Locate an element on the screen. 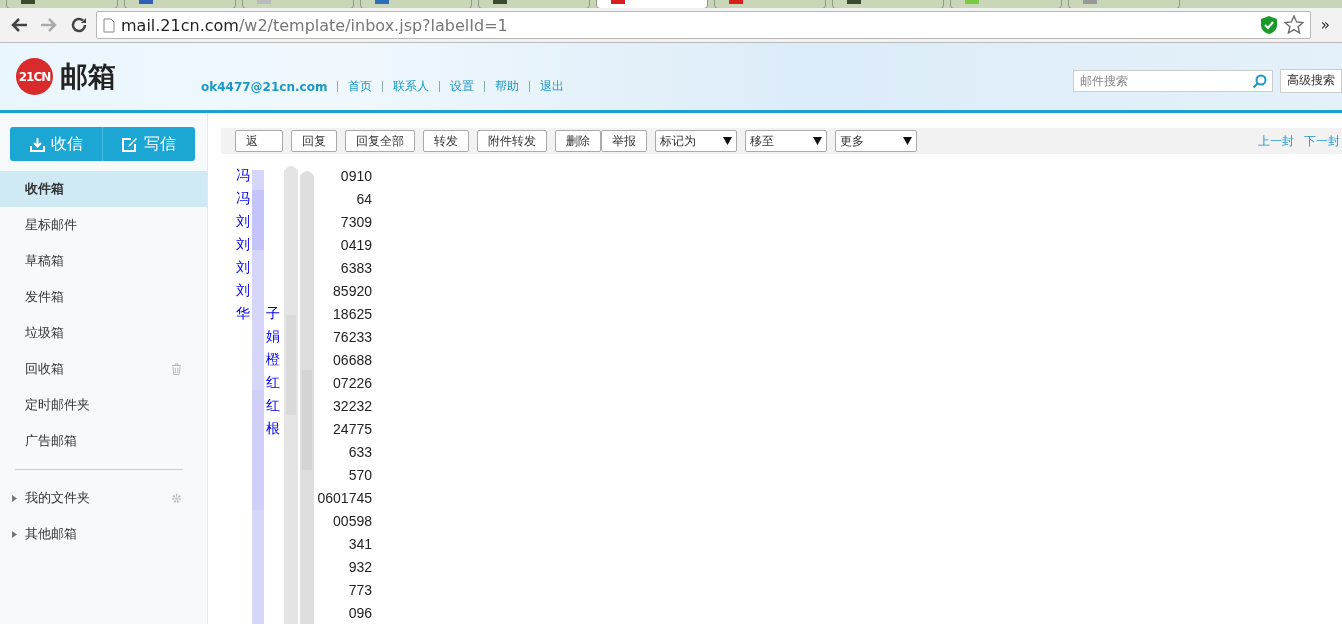  phone-number: 06688 is located at coordinates (352, 359).